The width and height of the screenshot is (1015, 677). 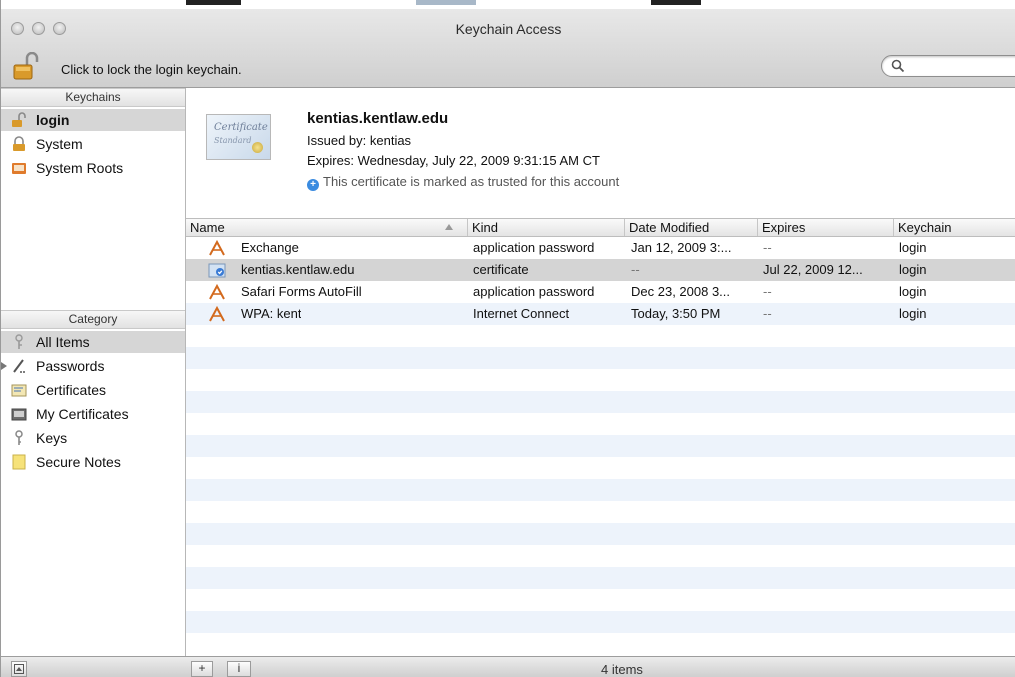 I want to click on sidebar-item-login: login, so click(x=93, y=120).